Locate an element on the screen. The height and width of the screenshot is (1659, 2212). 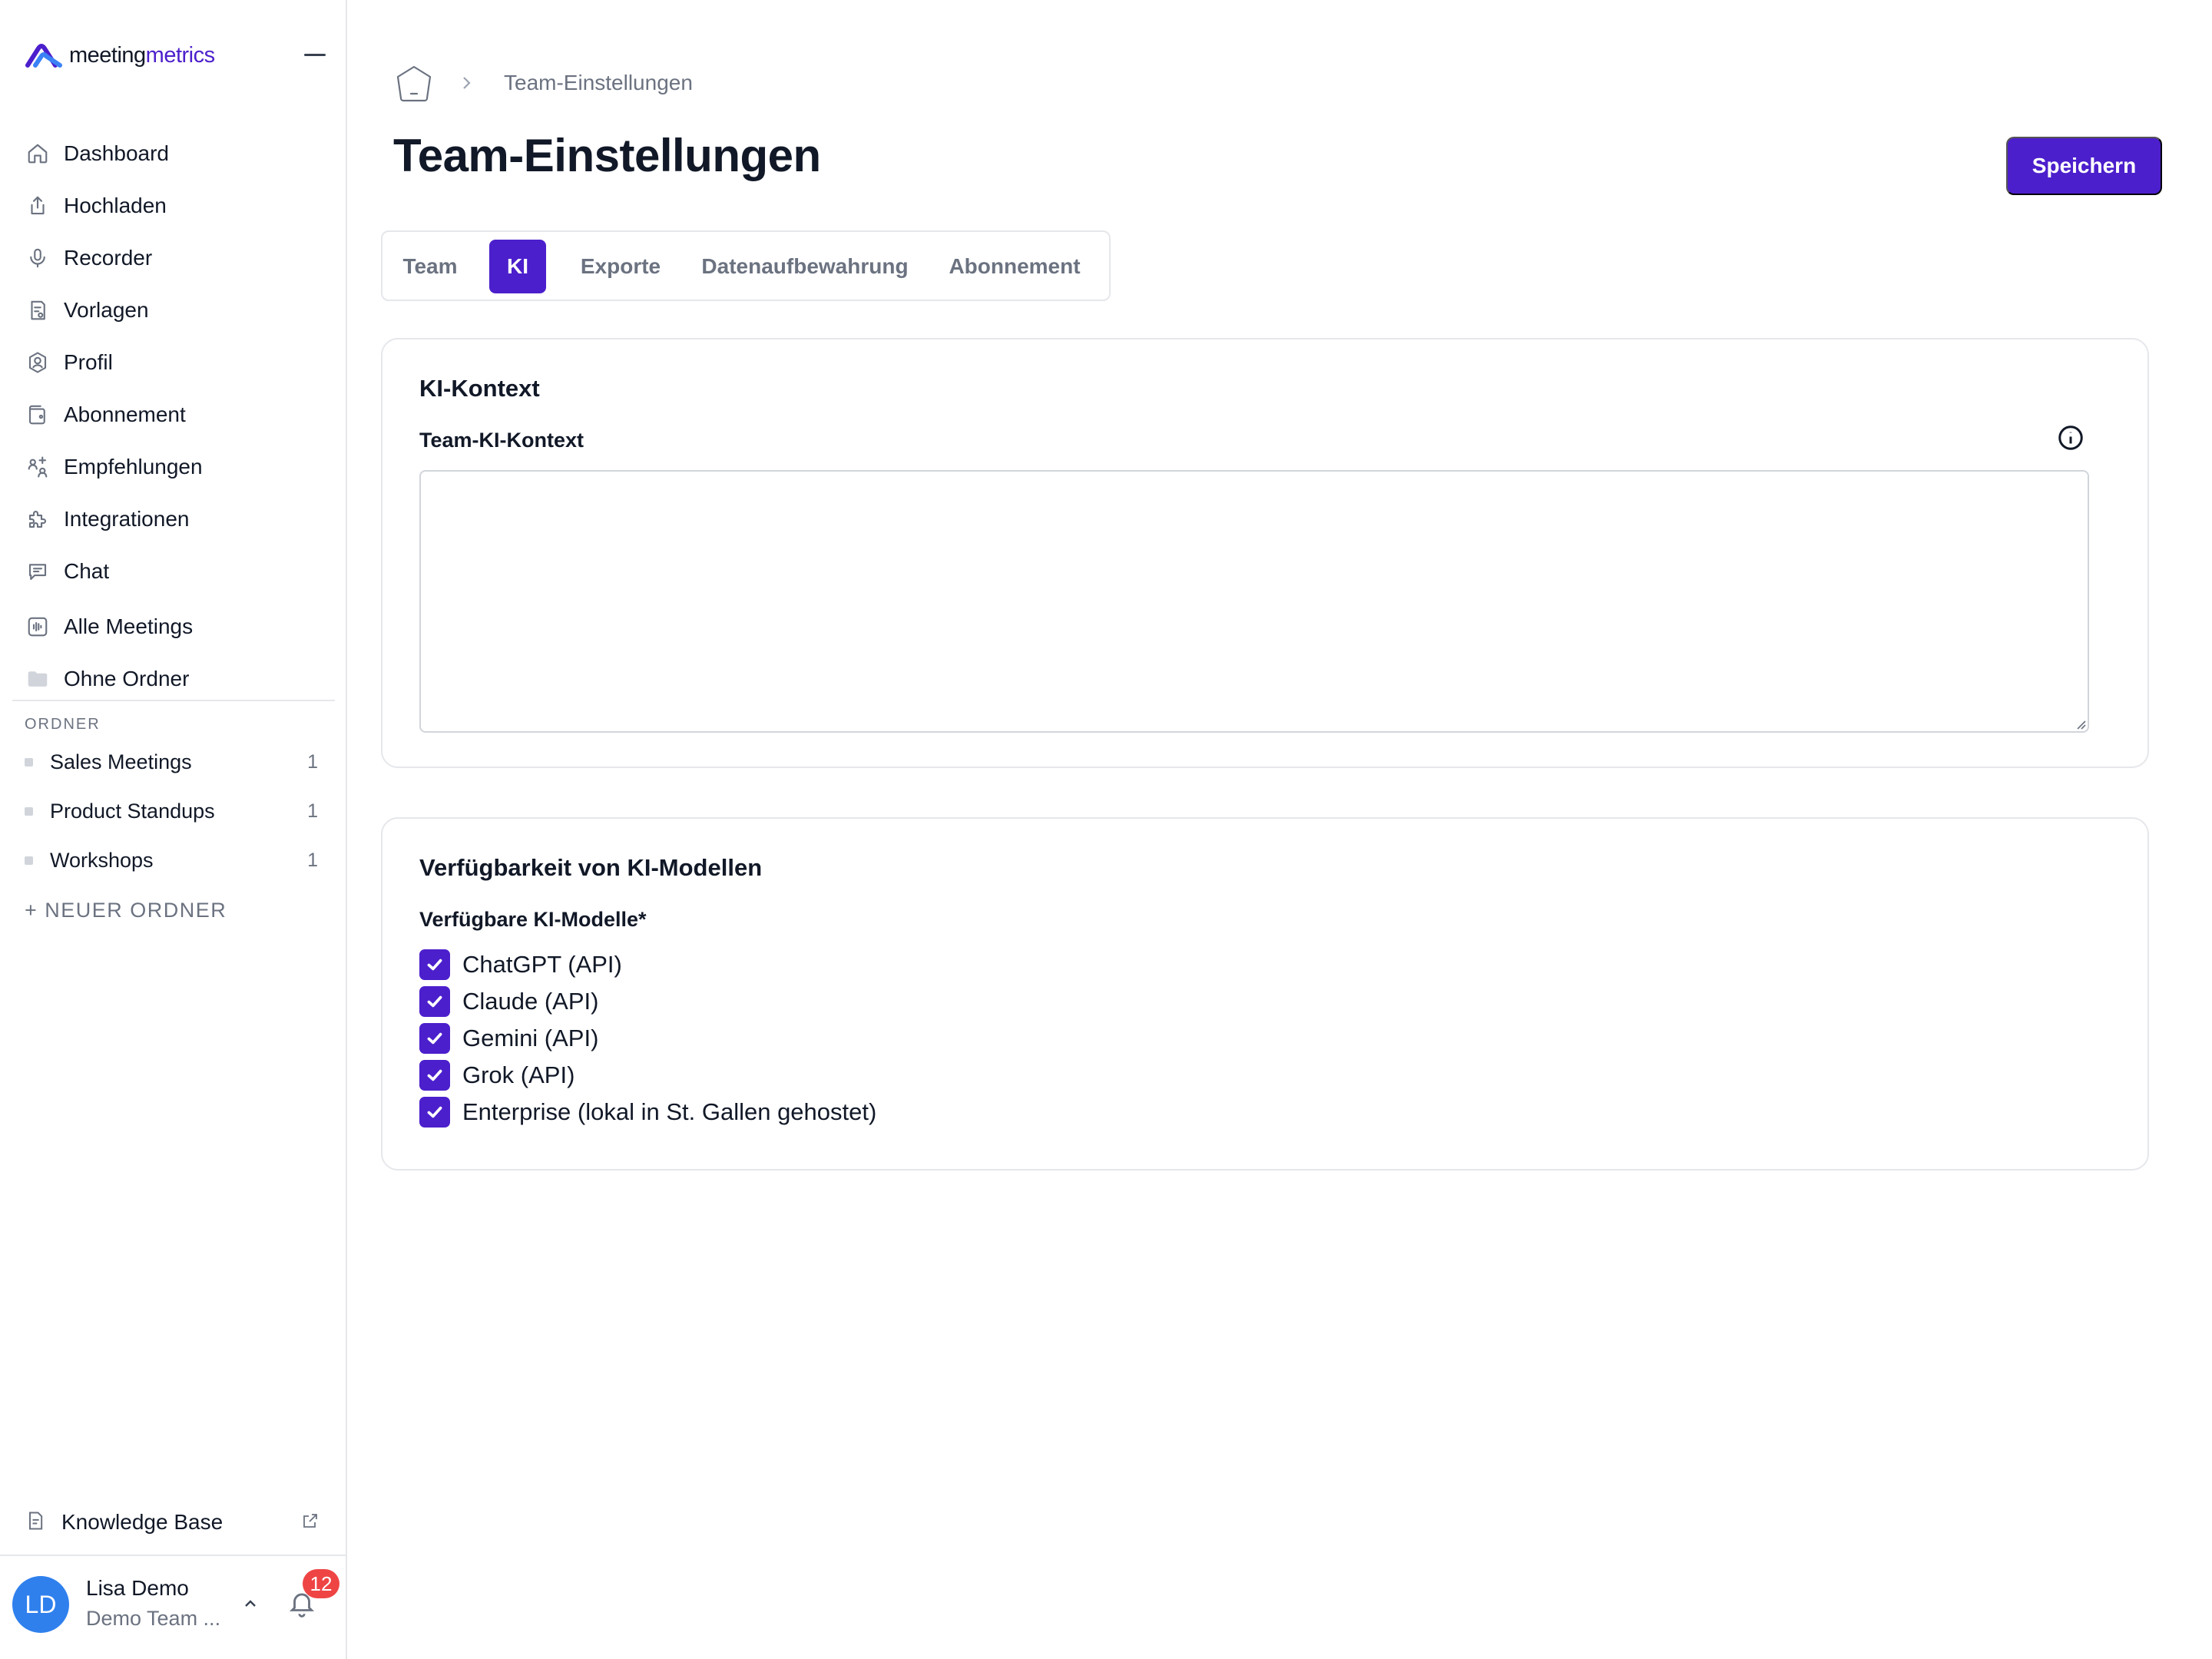
page-title: Team-Einstellungen is located at coordinates (607, 156).